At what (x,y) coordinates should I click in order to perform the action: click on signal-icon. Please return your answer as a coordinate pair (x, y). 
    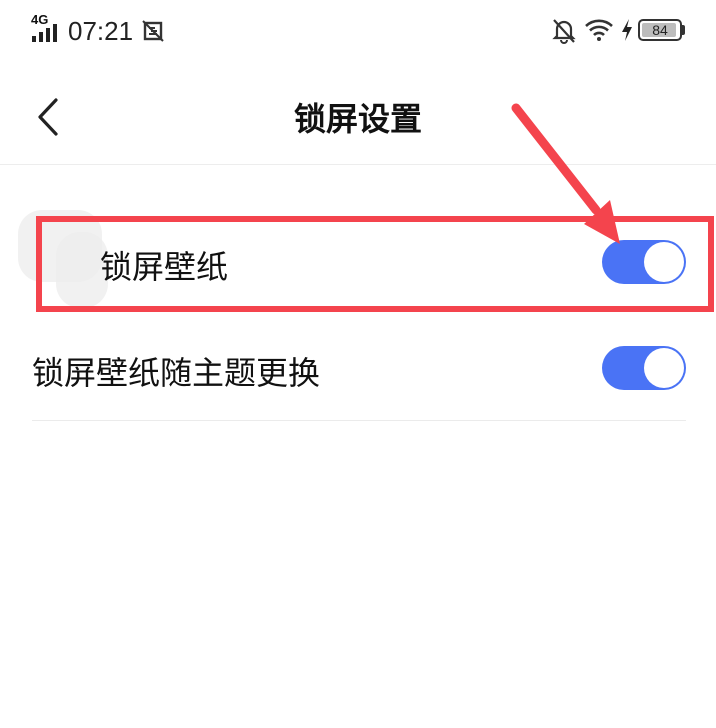
    Looking at the image, I should click on (44, 33).